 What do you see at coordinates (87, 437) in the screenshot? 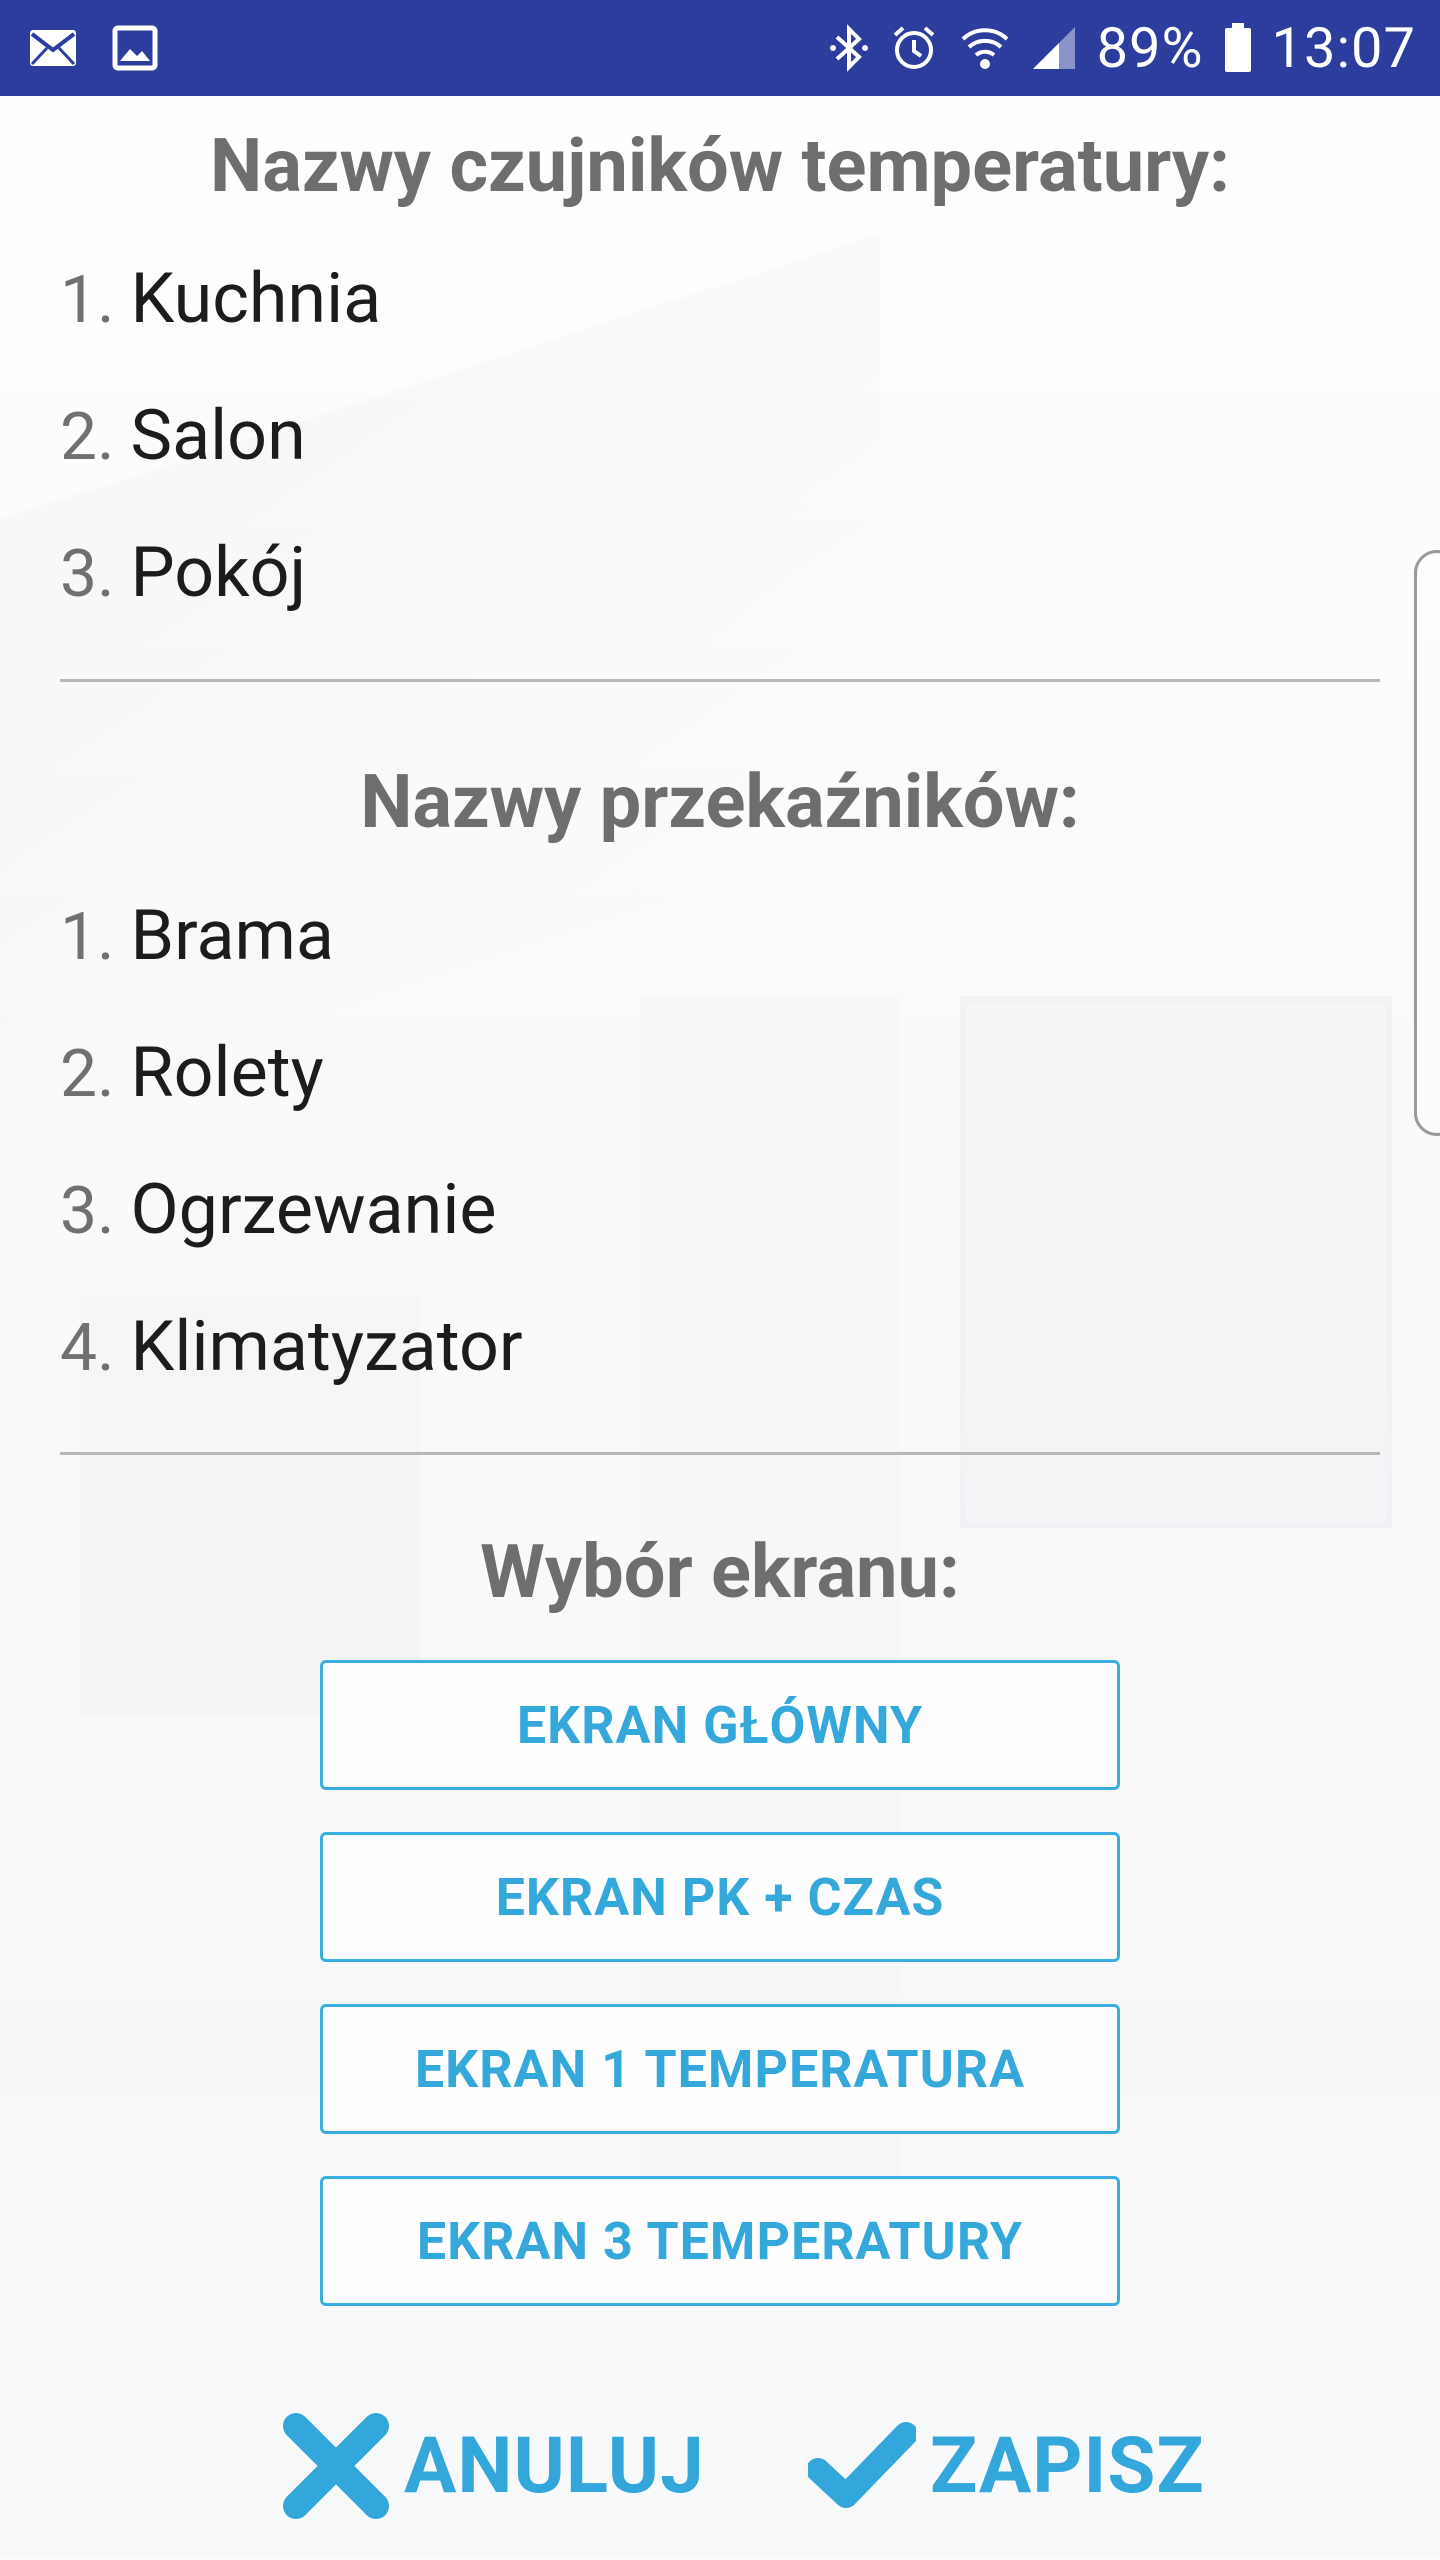
I see `sensor-number: 2.` at bounding box center [87, 437].